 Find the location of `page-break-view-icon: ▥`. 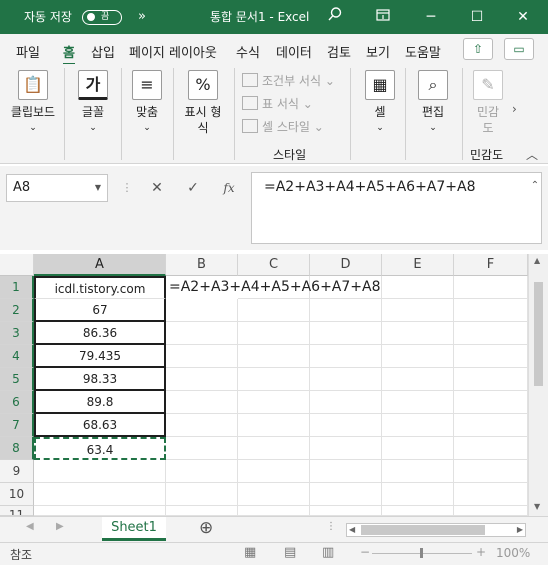

page-break-view-icon: ▥ is located at coordinates (328, 552).